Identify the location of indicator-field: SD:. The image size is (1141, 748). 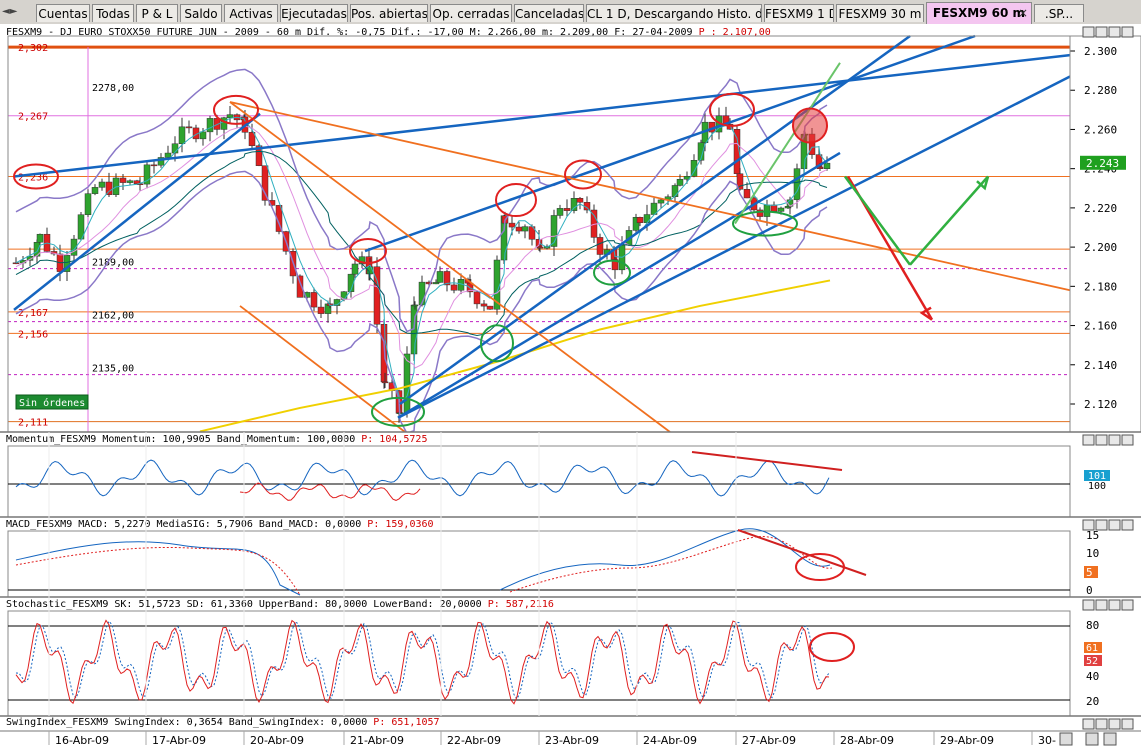
(199, 604).